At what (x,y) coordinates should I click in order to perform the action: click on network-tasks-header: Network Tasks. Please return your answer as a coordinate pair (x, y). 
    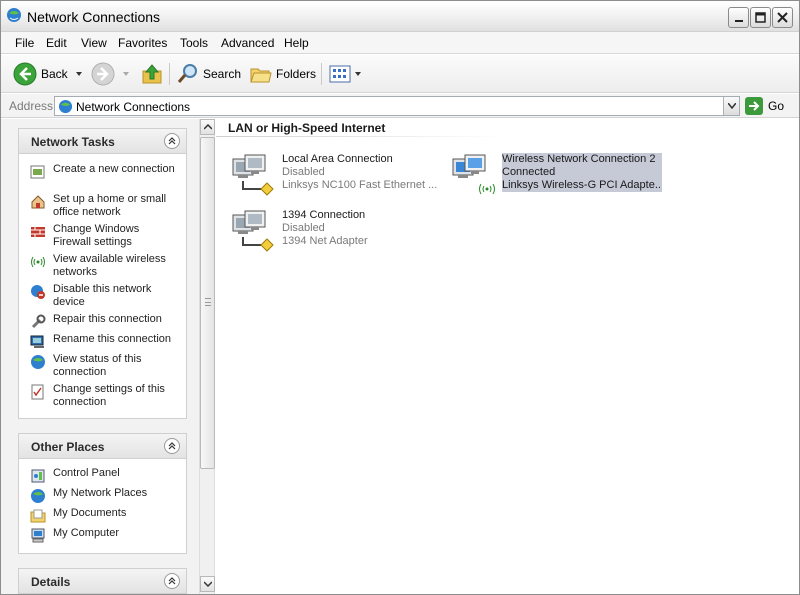
    Looking at the image, I should click on (102, 141).